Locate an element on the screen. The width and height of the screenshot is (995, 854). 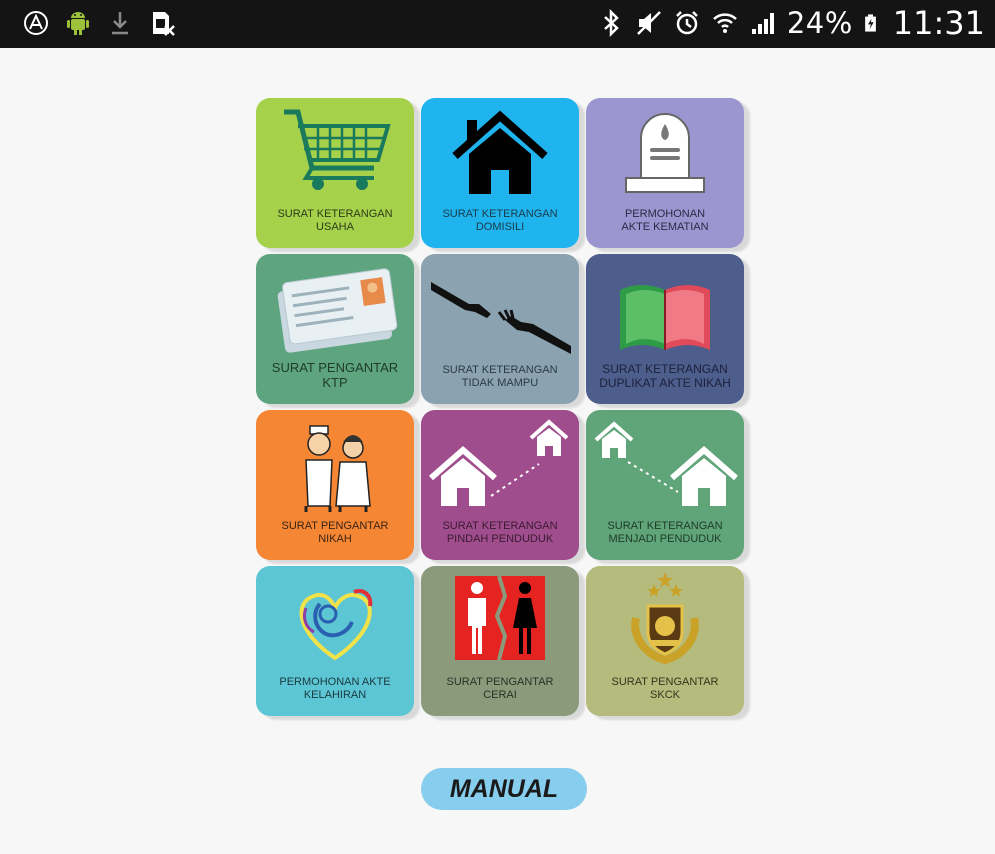
tile-surat-keterangan-tidak-mampu: SURAT KETERANGAN TIDAK MAMPU is located at coordinates (500, 329).